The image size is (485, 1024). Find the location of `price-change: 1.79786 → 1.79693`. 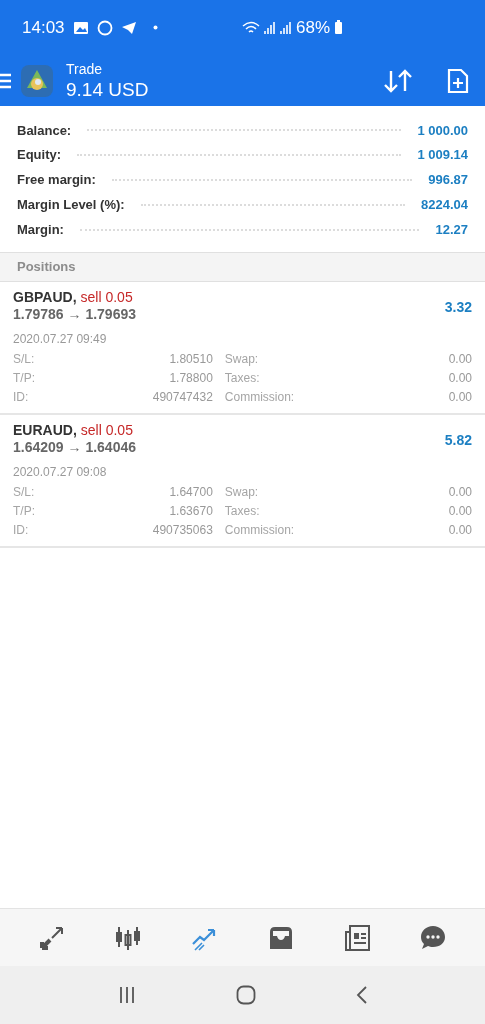

price-change: 1.79786 → 1.79693 is located at coordinates (75, 314).